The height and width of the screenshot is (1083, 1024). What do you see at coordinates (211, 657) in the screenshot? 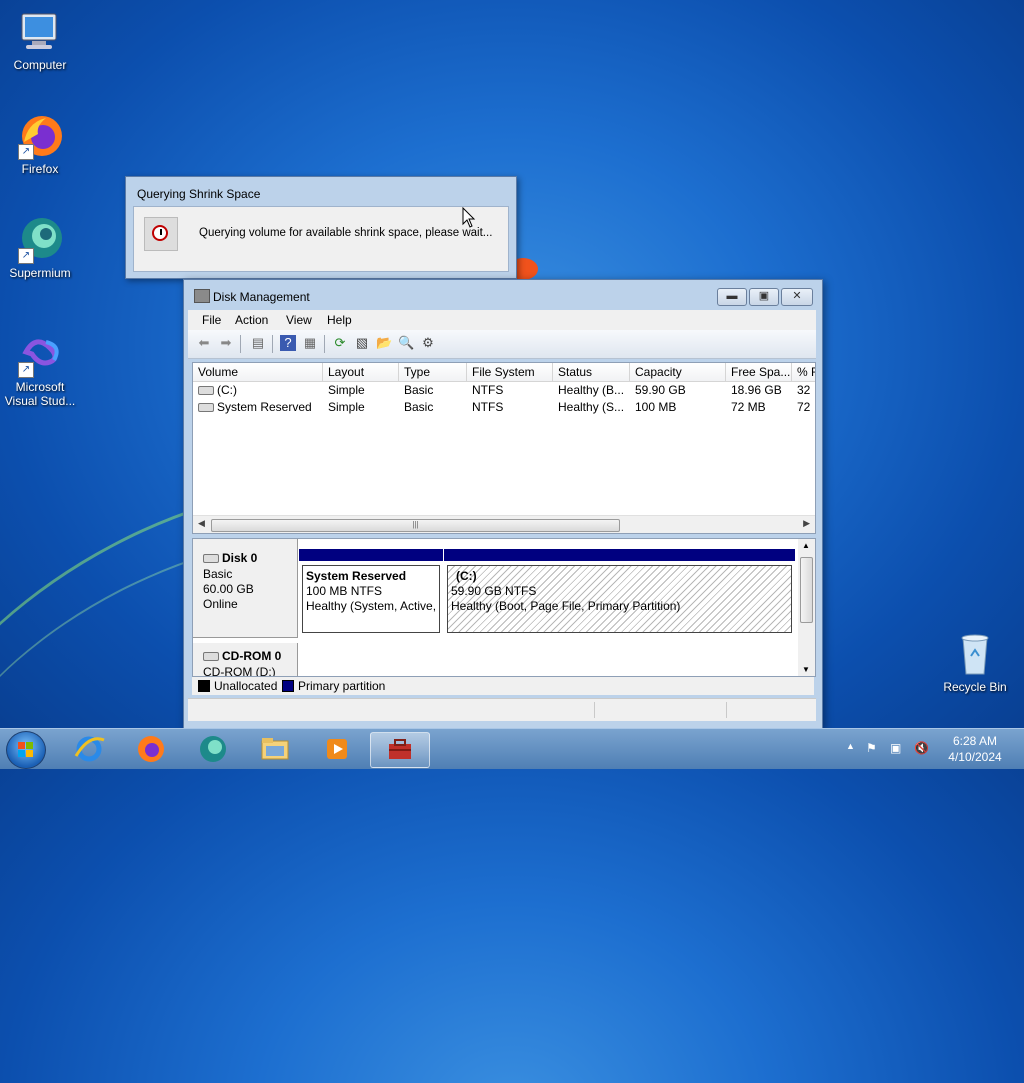
I see `cdrom-icon` at bounding box center [211, 657].